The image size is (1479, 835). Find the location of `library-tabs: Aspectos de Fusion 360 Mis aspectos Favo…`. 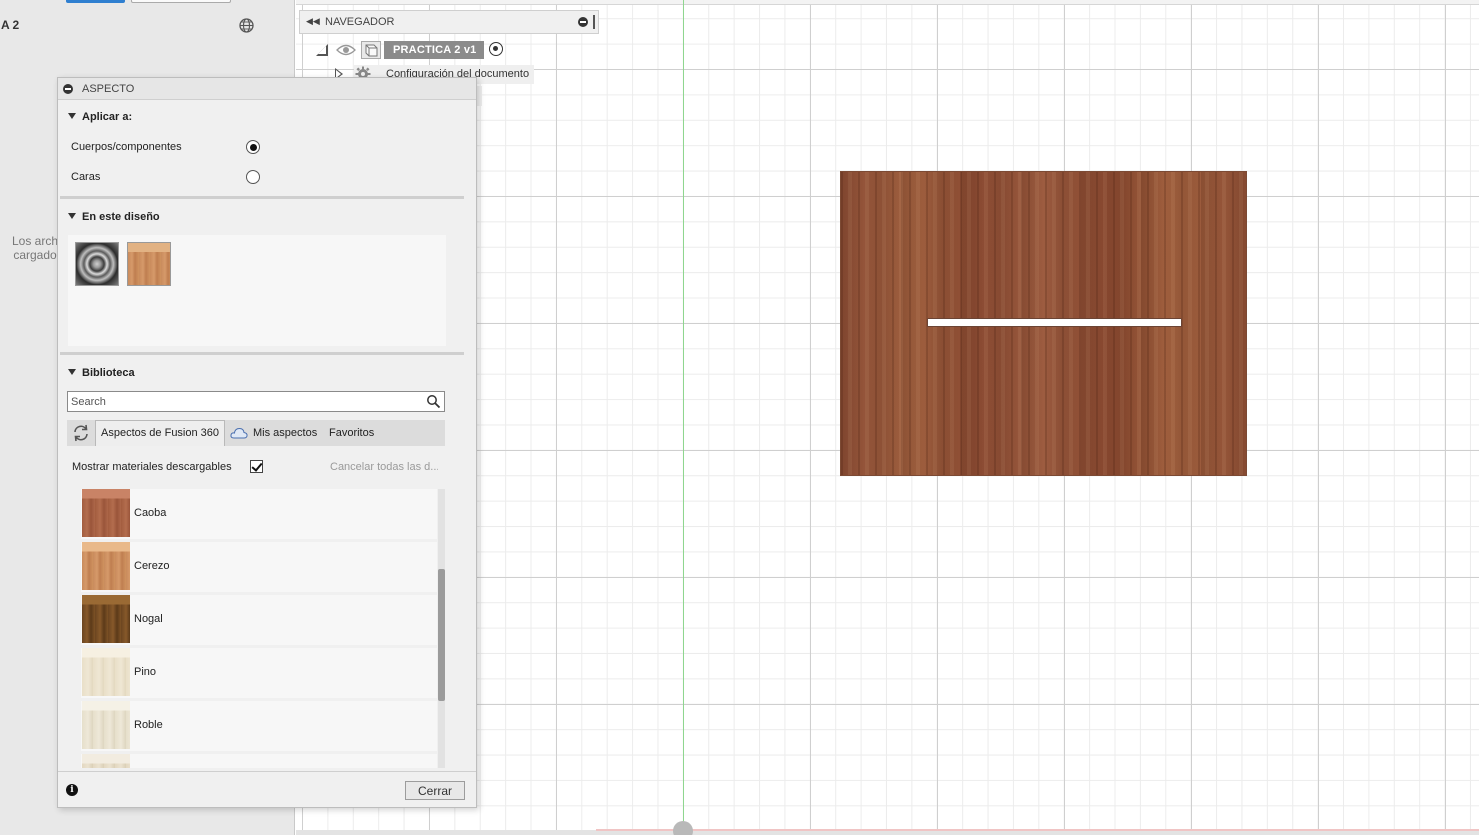

library-tabs: Aspectos de Fusion 360 Mis aspectos Favo… is located at coordinates (256, 433).